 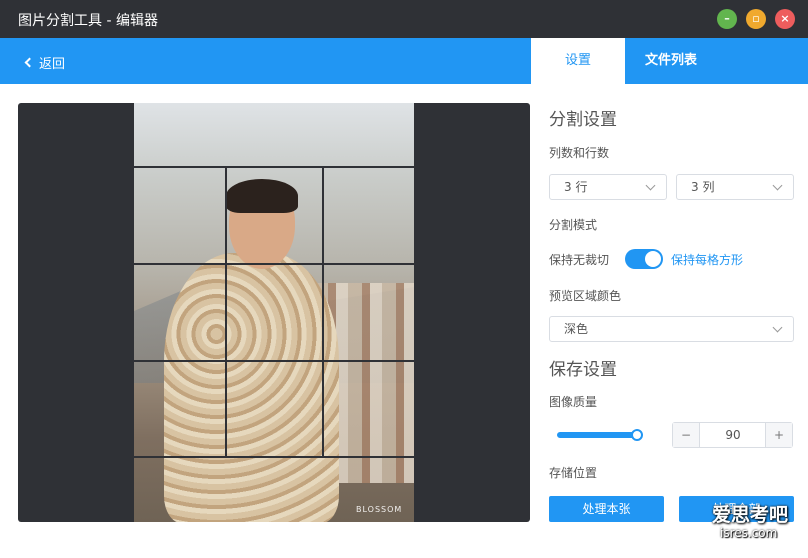 I want to click on toggle-knob, so click(x=653, y=259).